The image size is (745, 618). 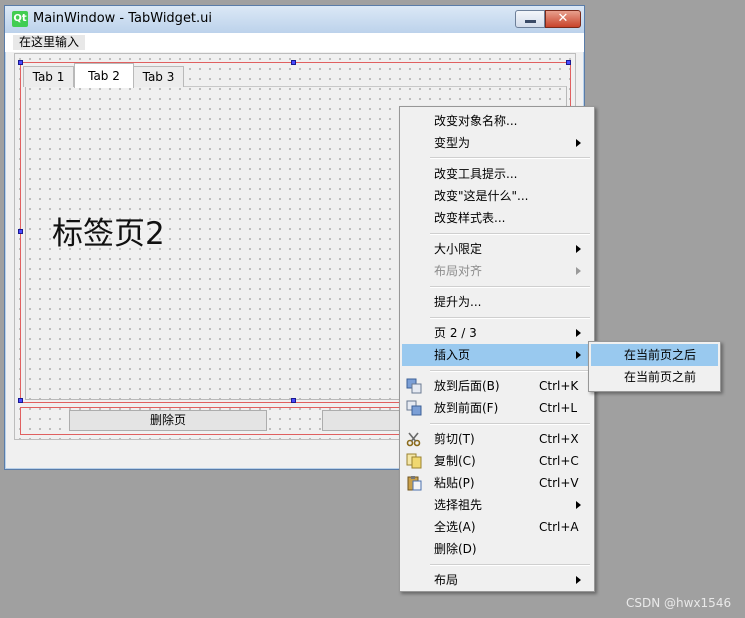 I want to click on menu-item-label: 放到前面(F), so click(x=466, y=408).